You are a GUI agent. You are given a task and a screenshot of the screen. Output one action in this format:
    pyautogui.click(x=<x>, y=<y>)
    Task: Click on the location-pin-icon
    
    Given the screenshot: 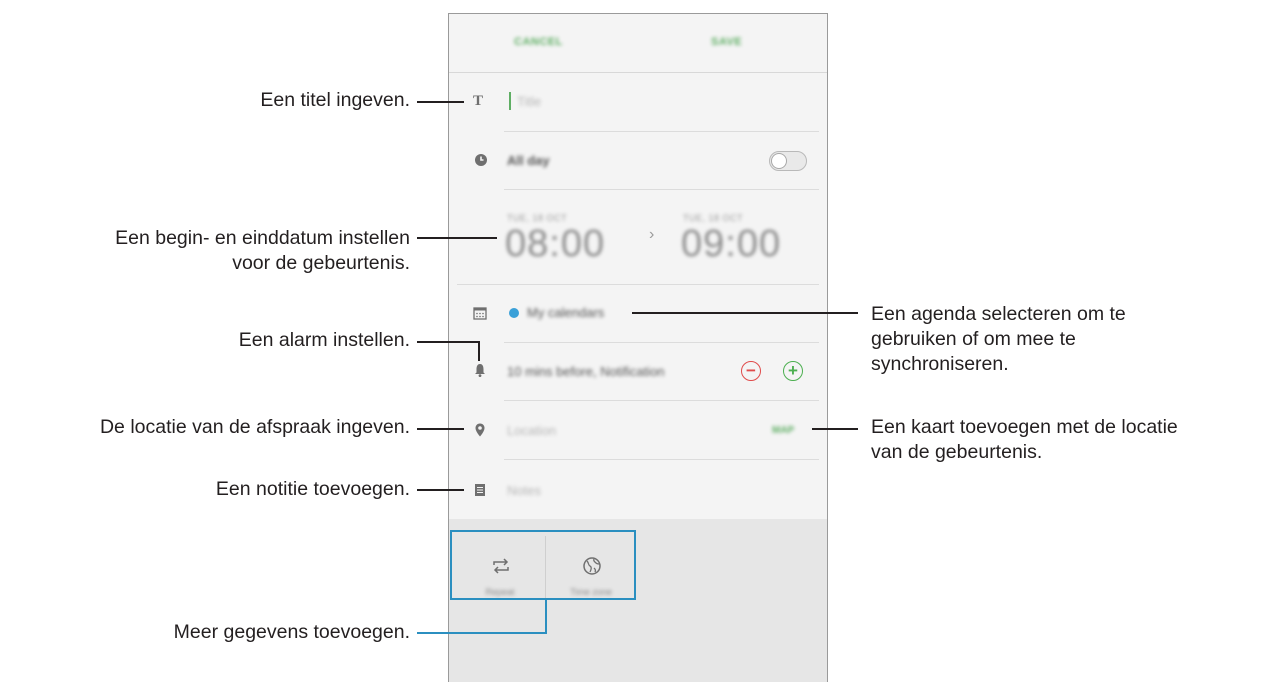 What is the action you would take?
    pyautogui.click(x=480, y=430)
    